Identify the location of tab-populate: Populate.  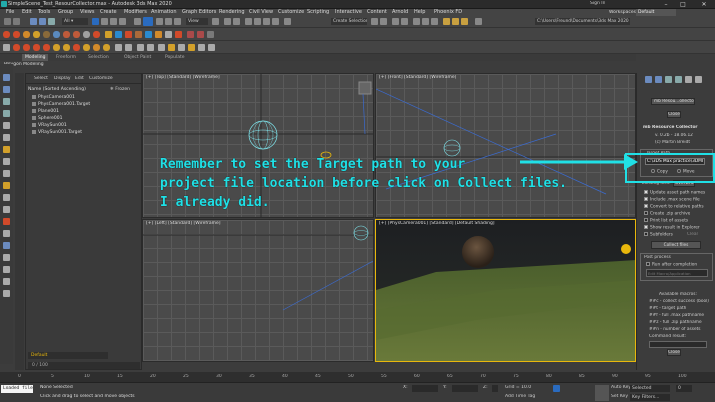
(175, 57).